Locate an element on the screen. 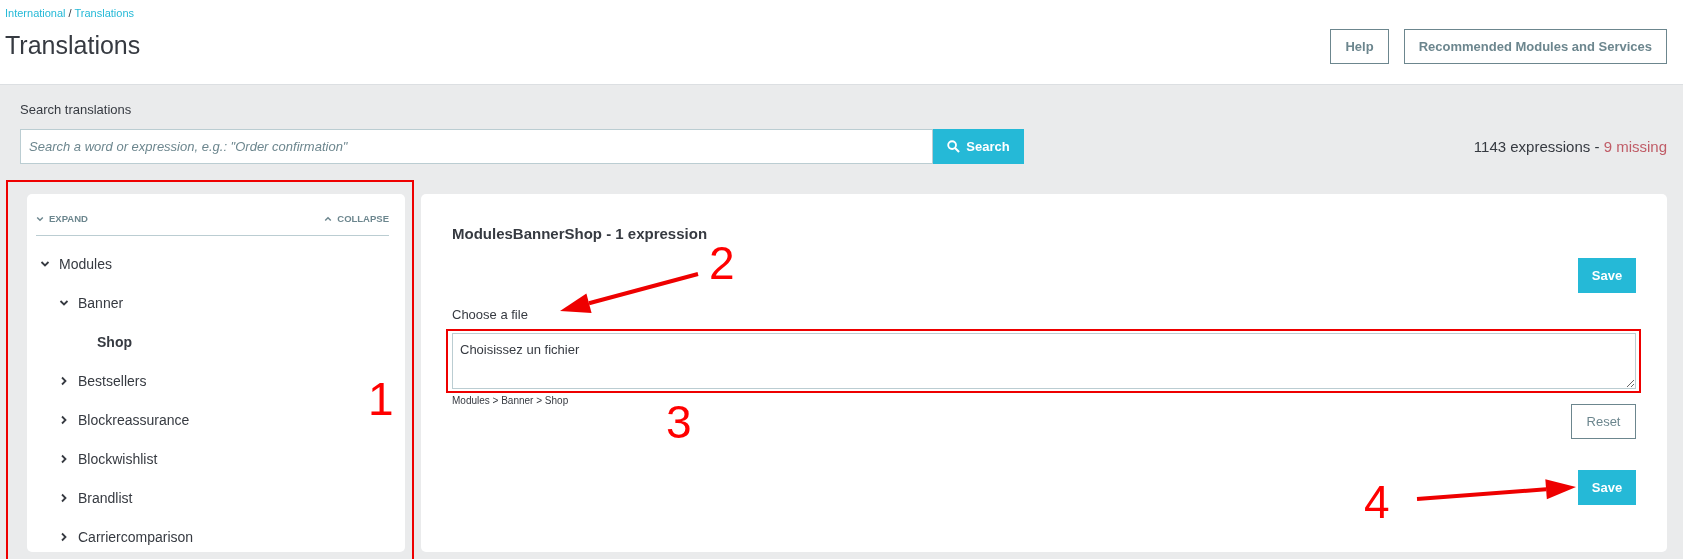  reset-button: Reset is located at coordinates (1603, 421).